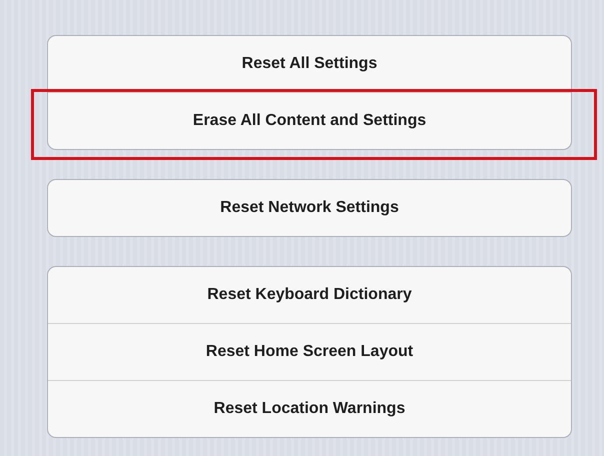 The height and width of the screenshot is (456, 604). I want to click on reset-button: Reset Home Screen Layout, so click(309, 352).